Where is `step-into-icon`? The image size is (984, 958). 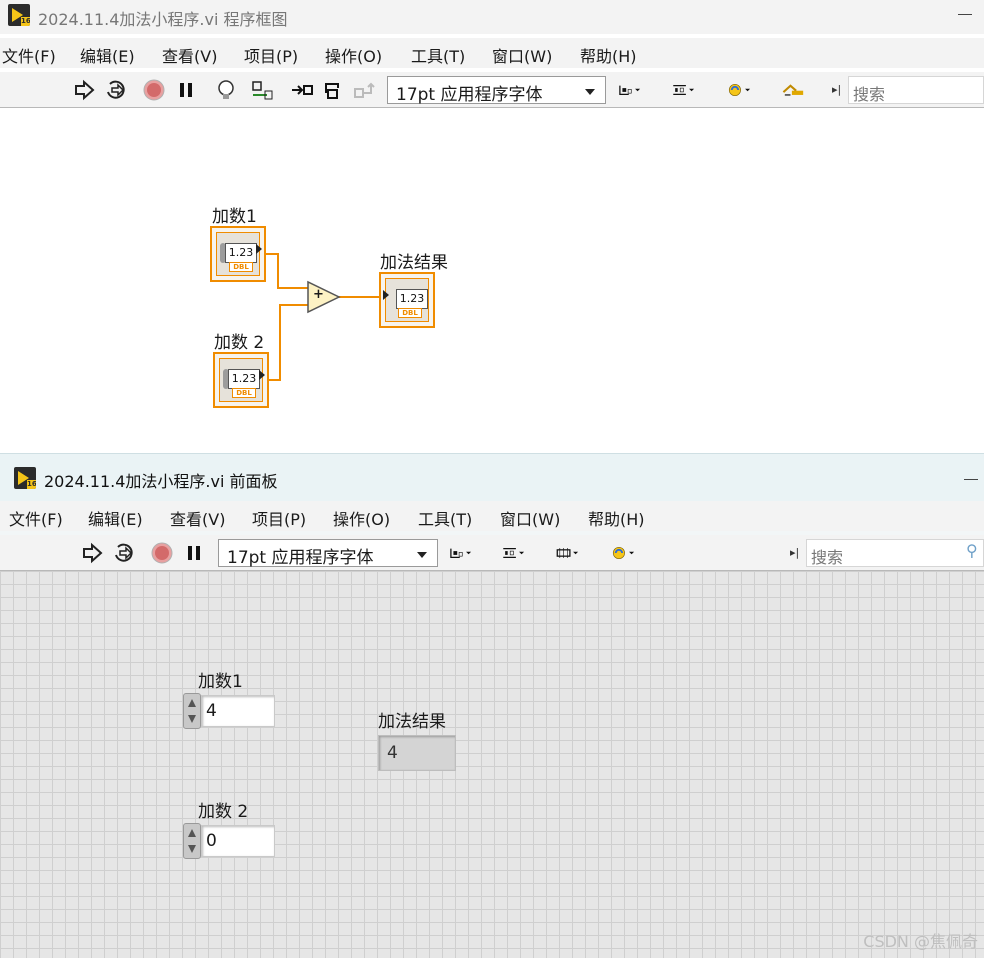
step-into-icon is located at coordinates (302, 90).